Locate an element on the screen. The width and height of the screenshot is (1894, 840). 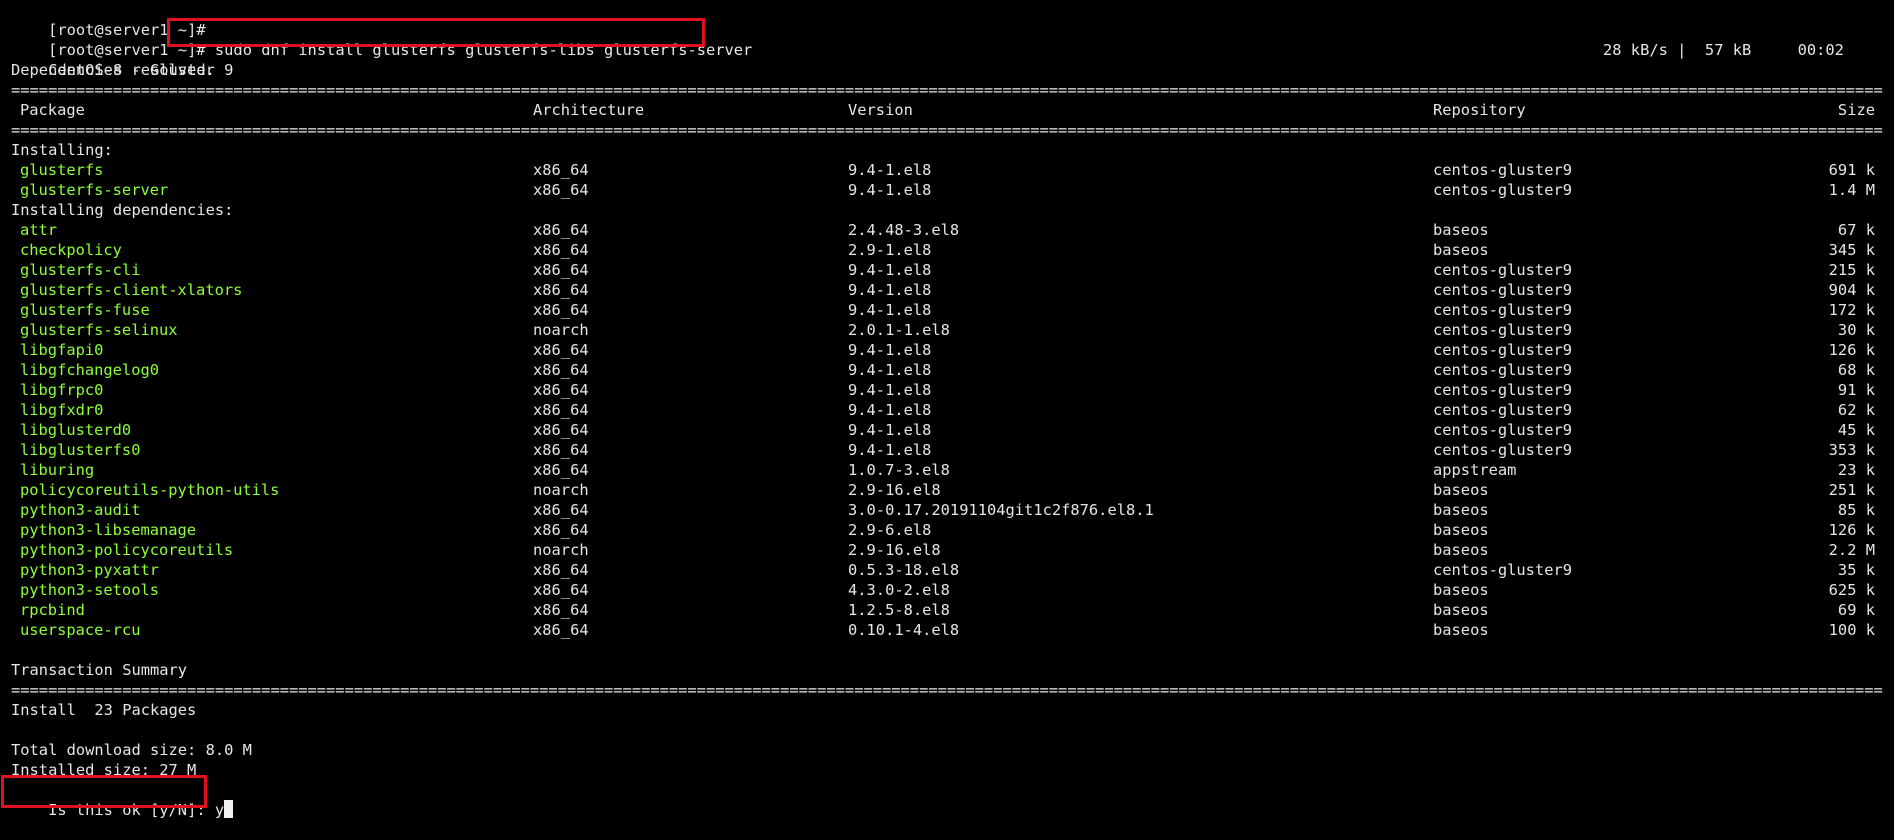
package-name: glusterfs-fuse is located at coordinates (85, 310).